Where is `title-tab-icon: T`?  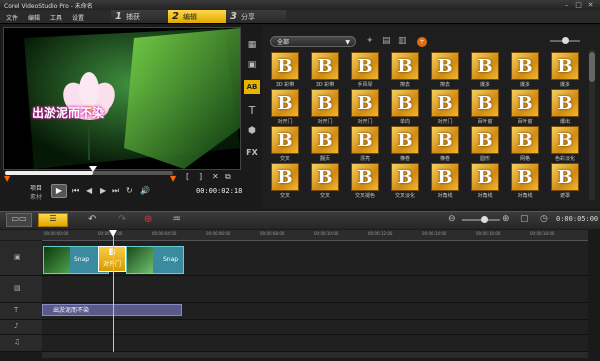
title-tab-icon: T is located at coordinates (252, 110).